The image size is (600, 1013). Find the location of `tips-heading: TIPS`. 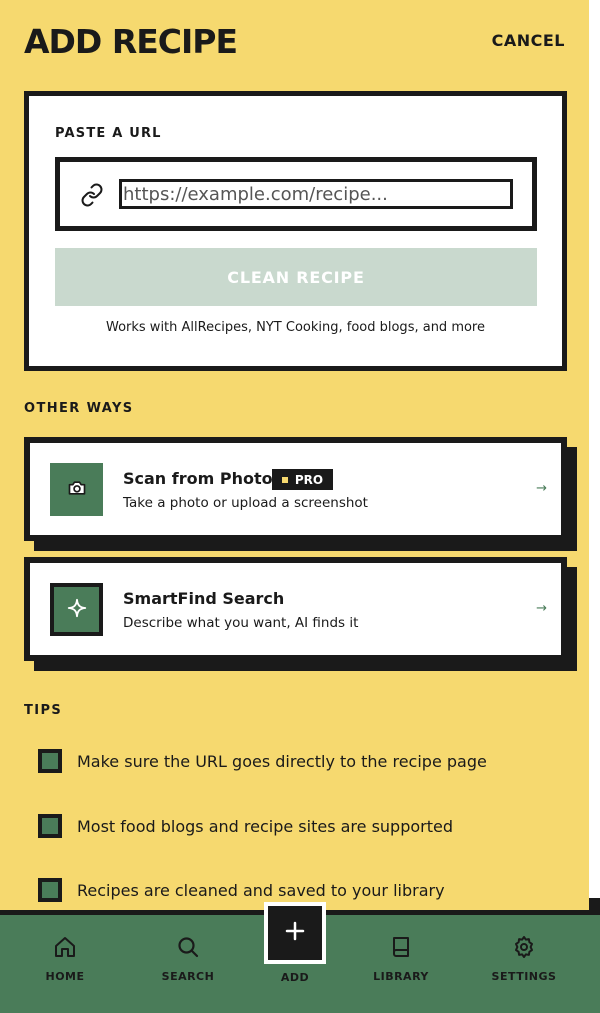

tips-heading: TIPS is located at coordinates (43, 710).